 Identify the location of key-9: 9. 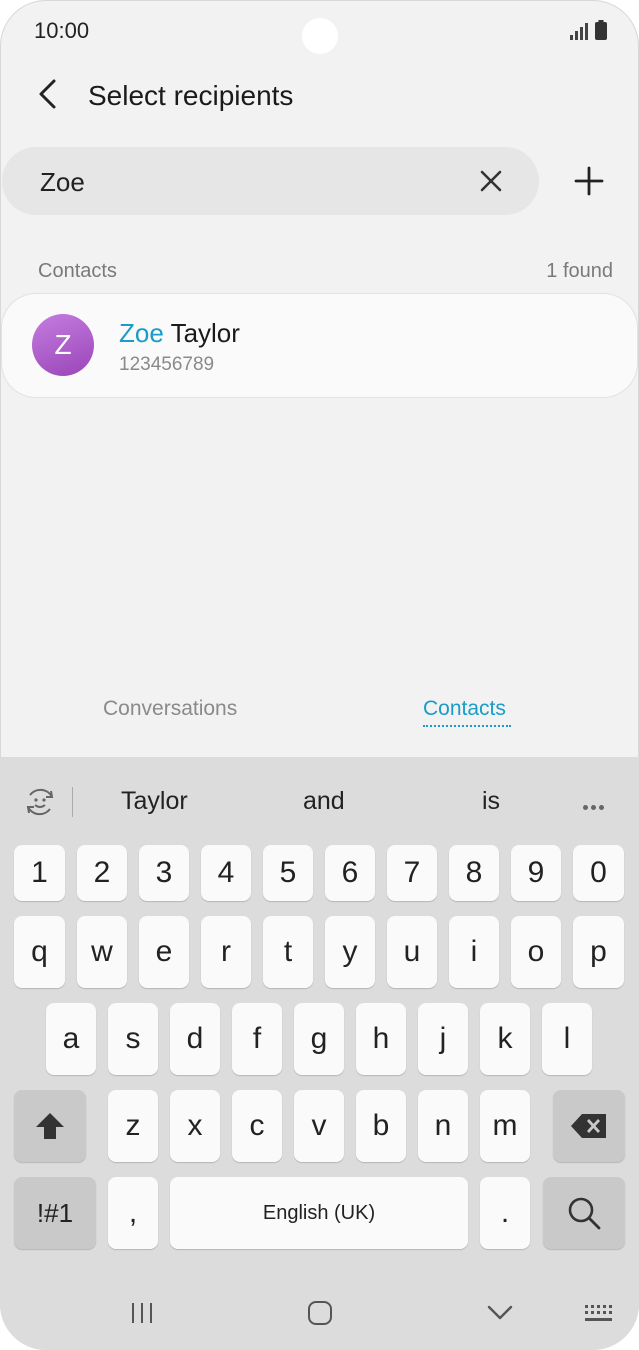
(536, 873).